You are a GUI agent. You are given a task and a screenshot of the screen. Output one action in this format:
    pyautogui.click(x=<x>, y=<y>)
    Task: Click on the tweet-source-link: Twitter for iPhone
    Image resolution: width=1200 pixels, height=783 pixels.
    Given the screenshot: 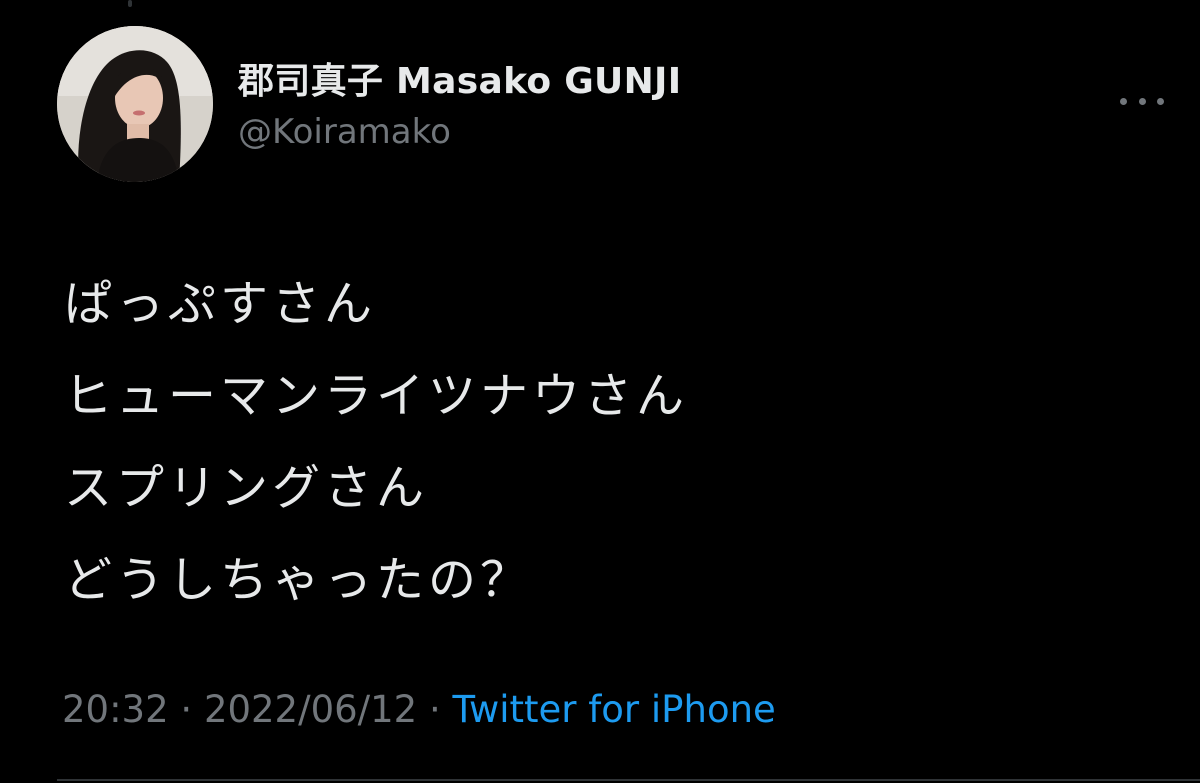 What is the action you would take?
    pyautogui.click(x=614, y=709)
    